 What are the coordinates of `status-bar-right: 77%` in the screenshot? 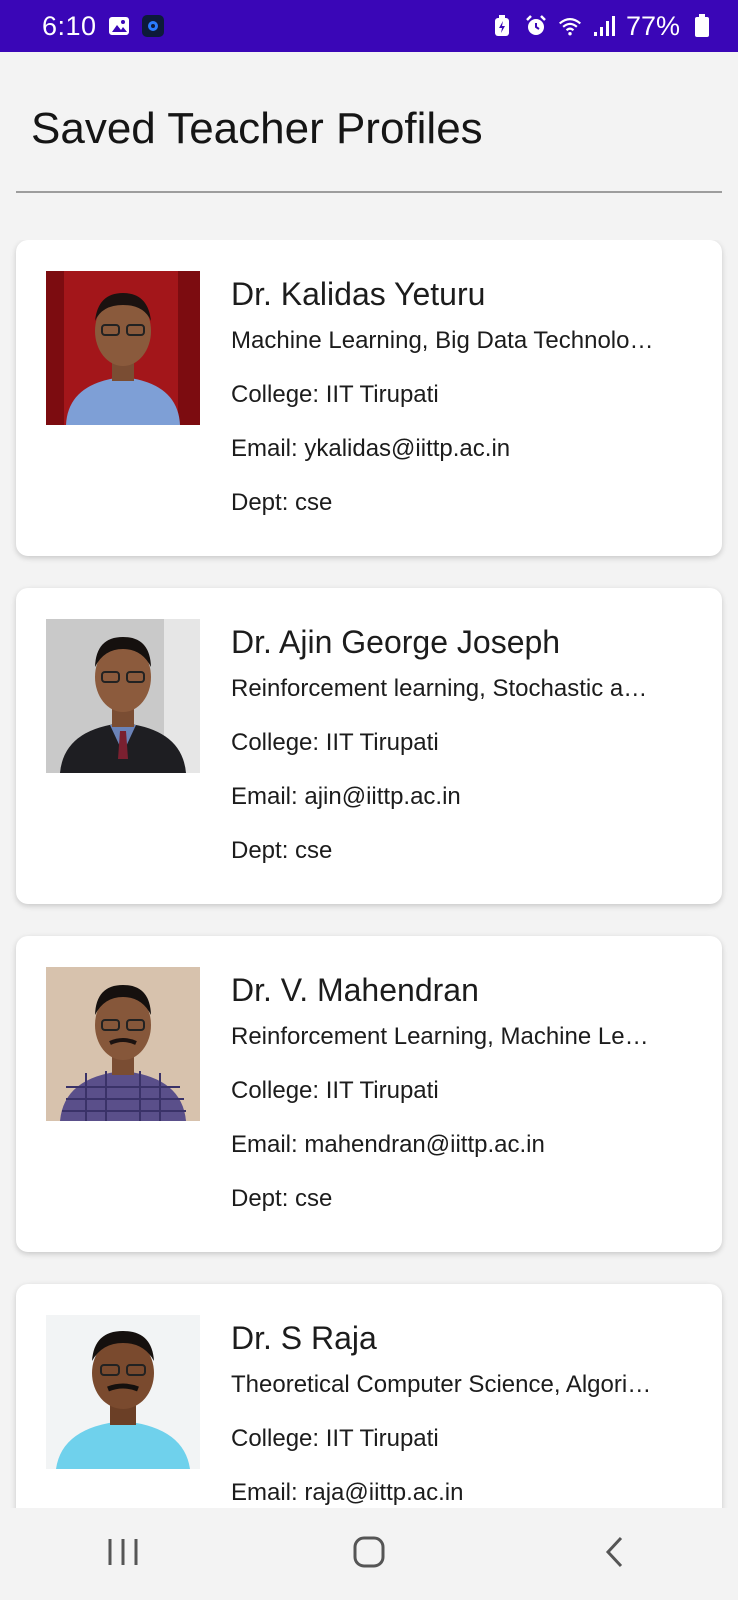 It's located at (602, 26).